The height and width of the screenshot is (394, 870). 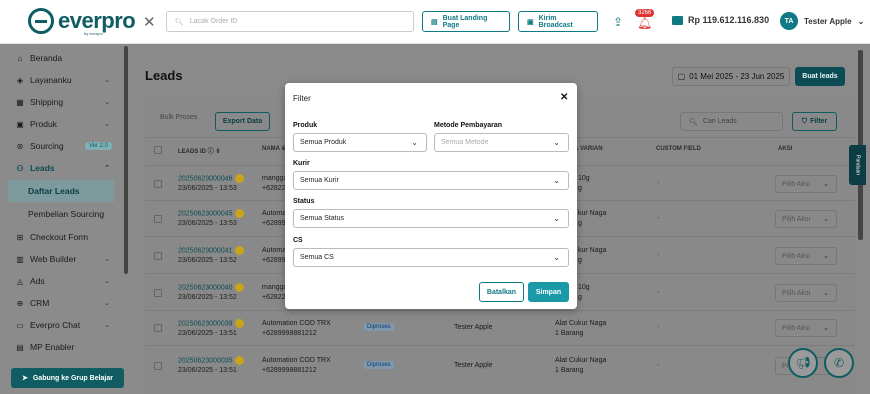 I want to click on date-range-picker: ▢ 01 Mei 2025 - 23 Jun 2025, so click(x=731, y=76).